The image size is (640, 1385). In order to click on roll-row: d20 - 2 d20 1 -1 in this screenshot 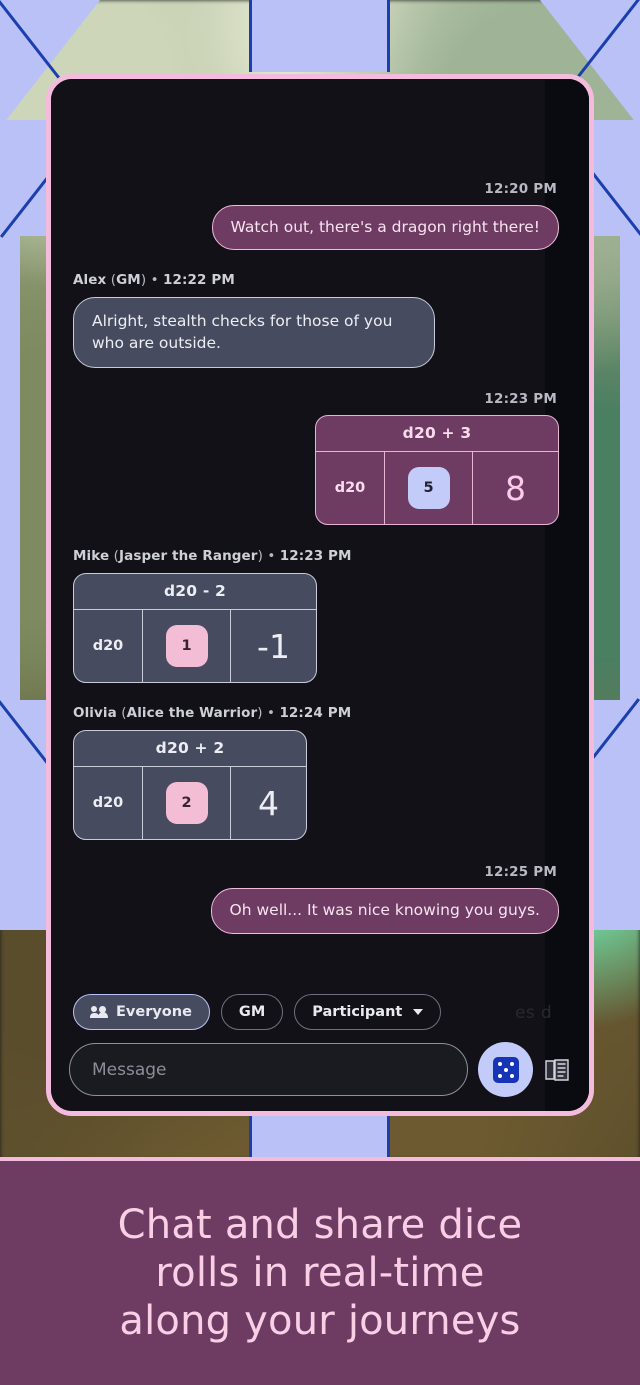, I will do `click(320, 628)`.